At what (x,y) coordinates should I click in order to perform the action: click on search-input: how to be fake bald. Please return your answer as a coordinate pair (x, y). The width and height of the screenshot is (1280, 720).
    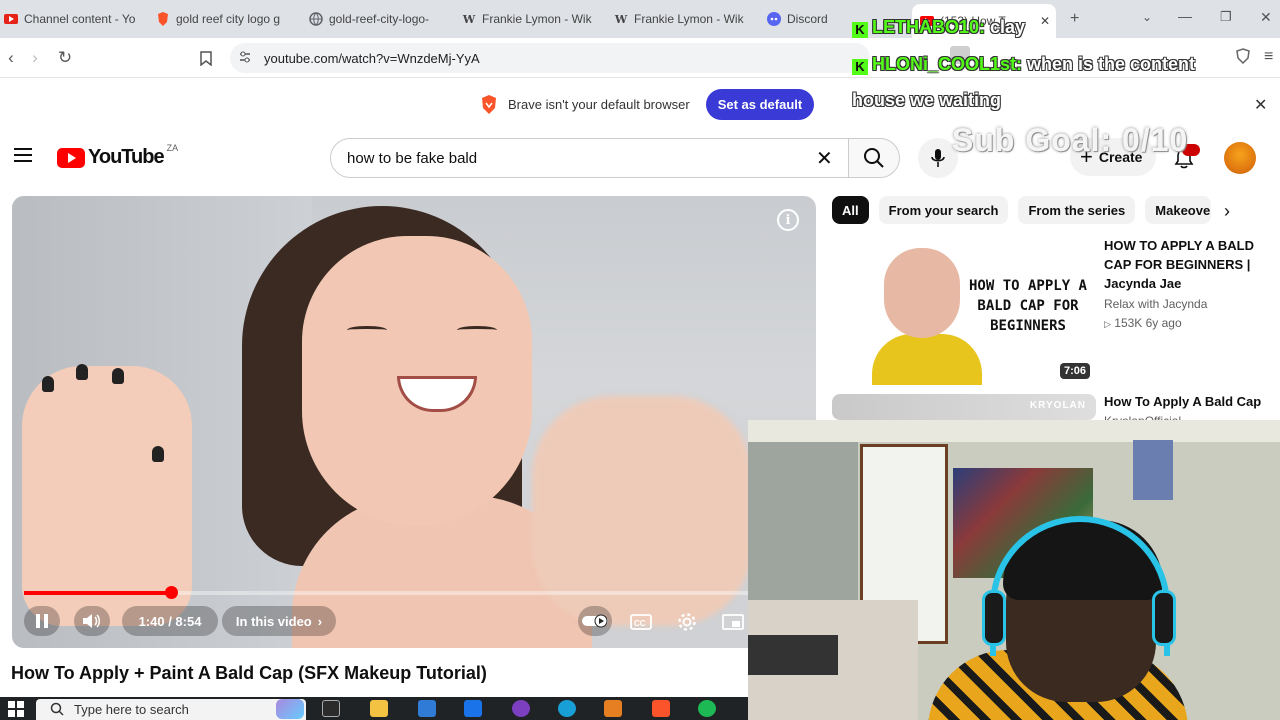
    Looking at the image, I should click on (590, 158).